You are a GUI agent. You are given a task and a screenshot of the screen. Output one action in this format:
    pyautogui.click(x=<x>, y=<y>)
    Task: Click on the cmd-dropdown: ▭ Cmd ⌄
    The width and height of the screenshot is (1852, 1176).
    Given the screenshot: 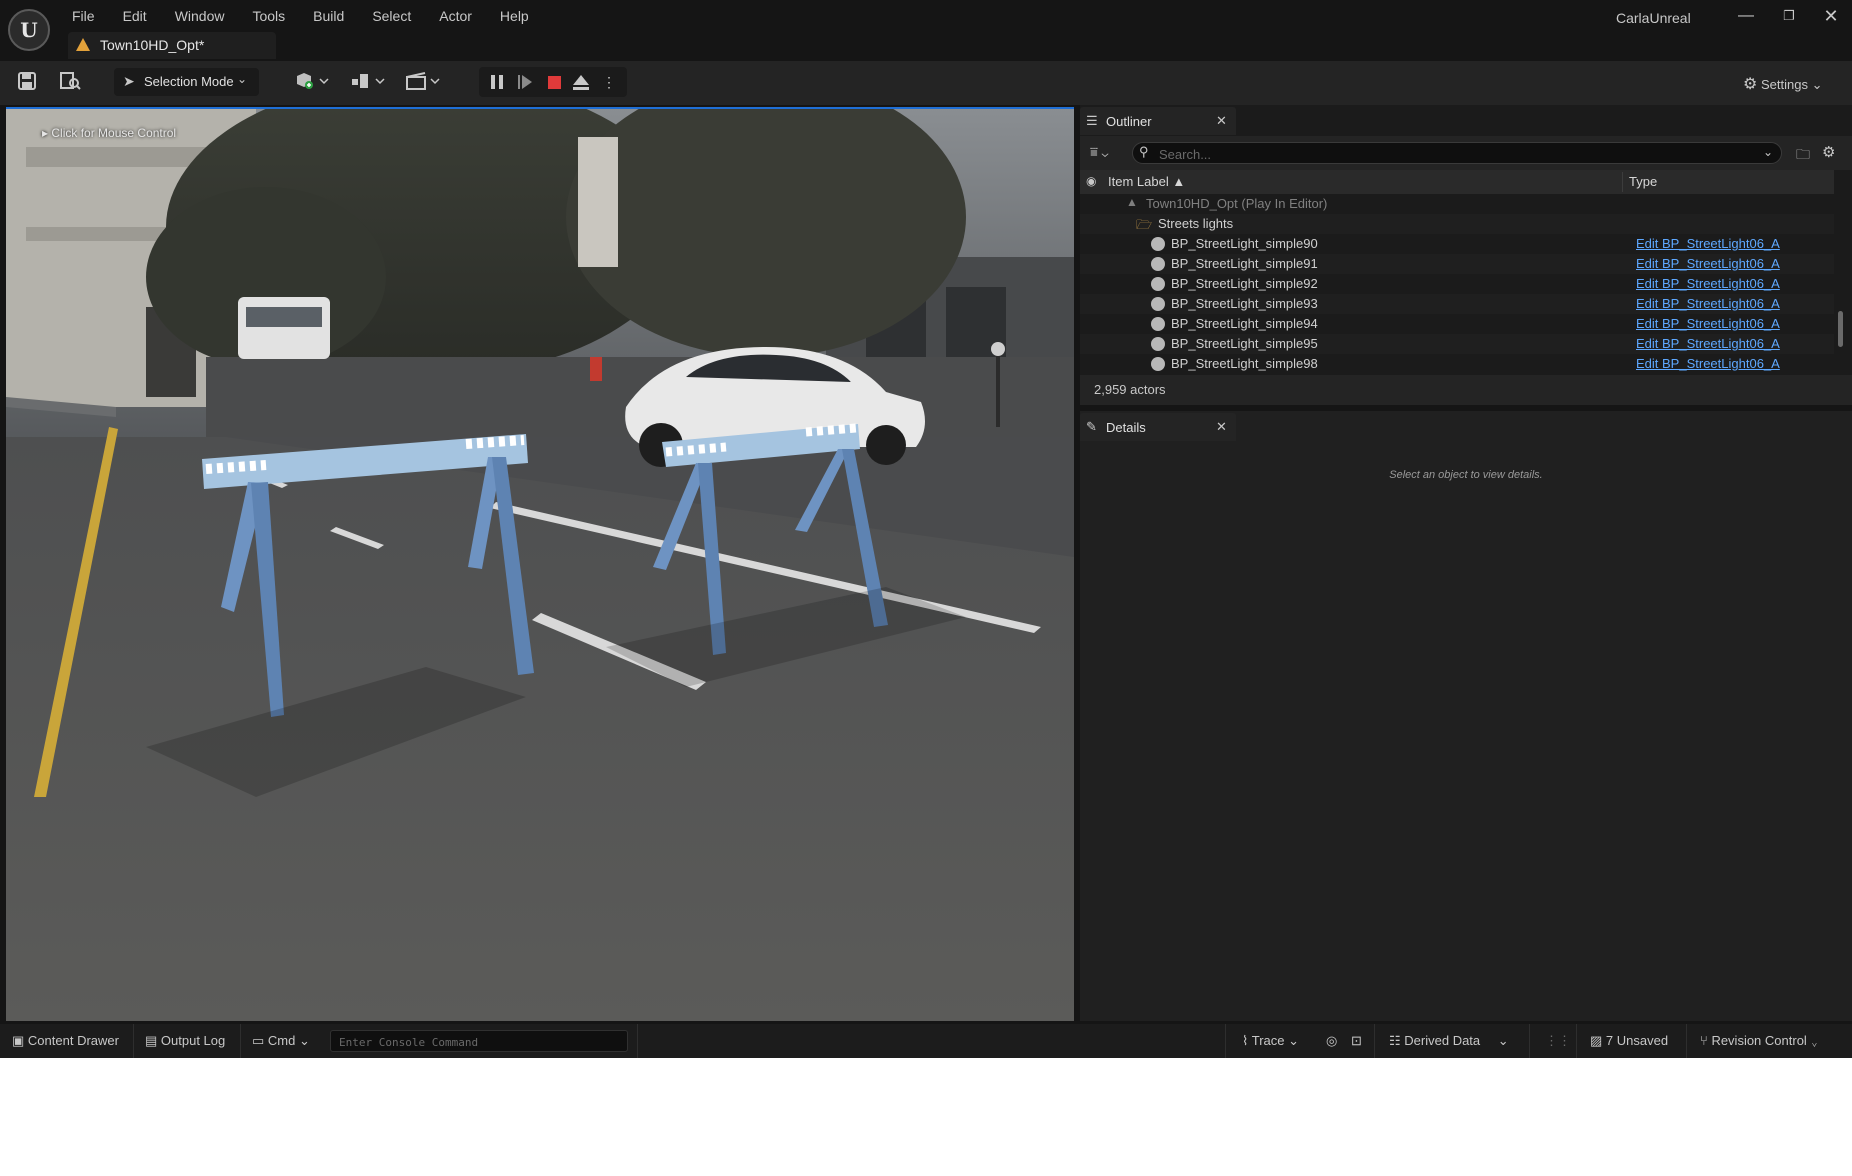 What is the action you would take?
    pyautogui.click(x=281, y=1041)
    